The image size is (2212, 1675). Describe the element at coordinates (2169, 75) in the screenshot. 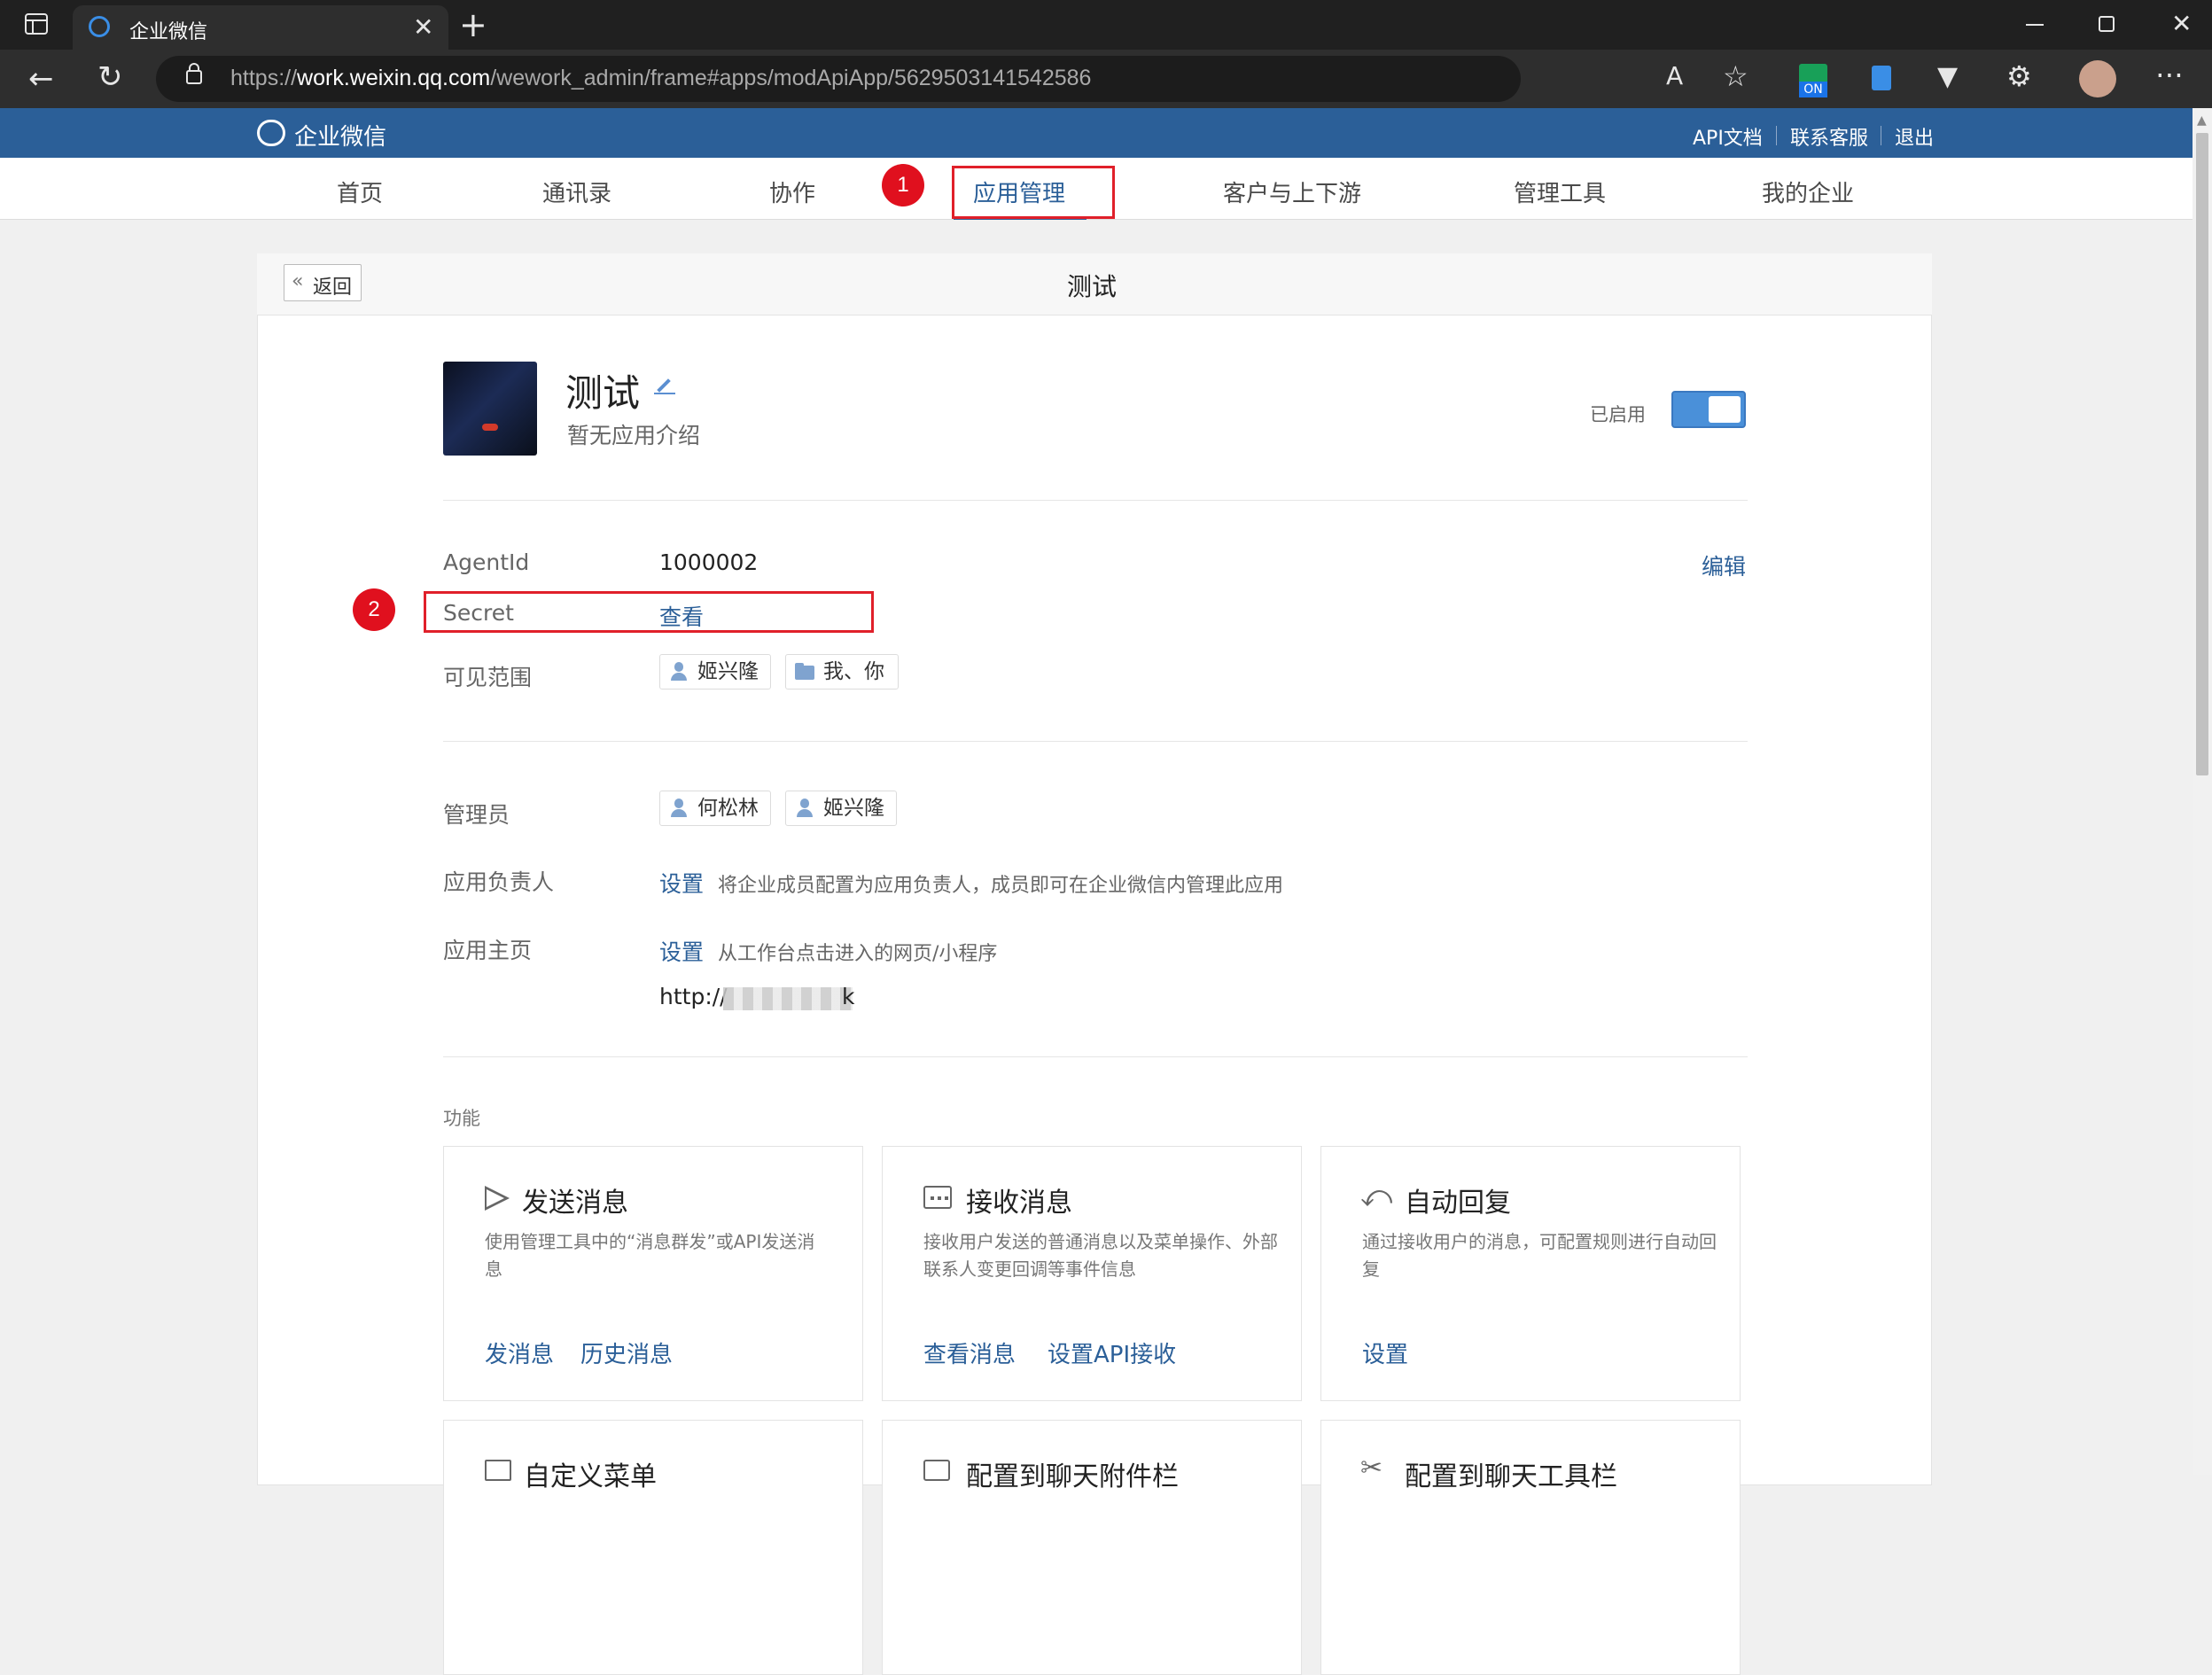

I see `more-menu-icon: ⋯` at that location.